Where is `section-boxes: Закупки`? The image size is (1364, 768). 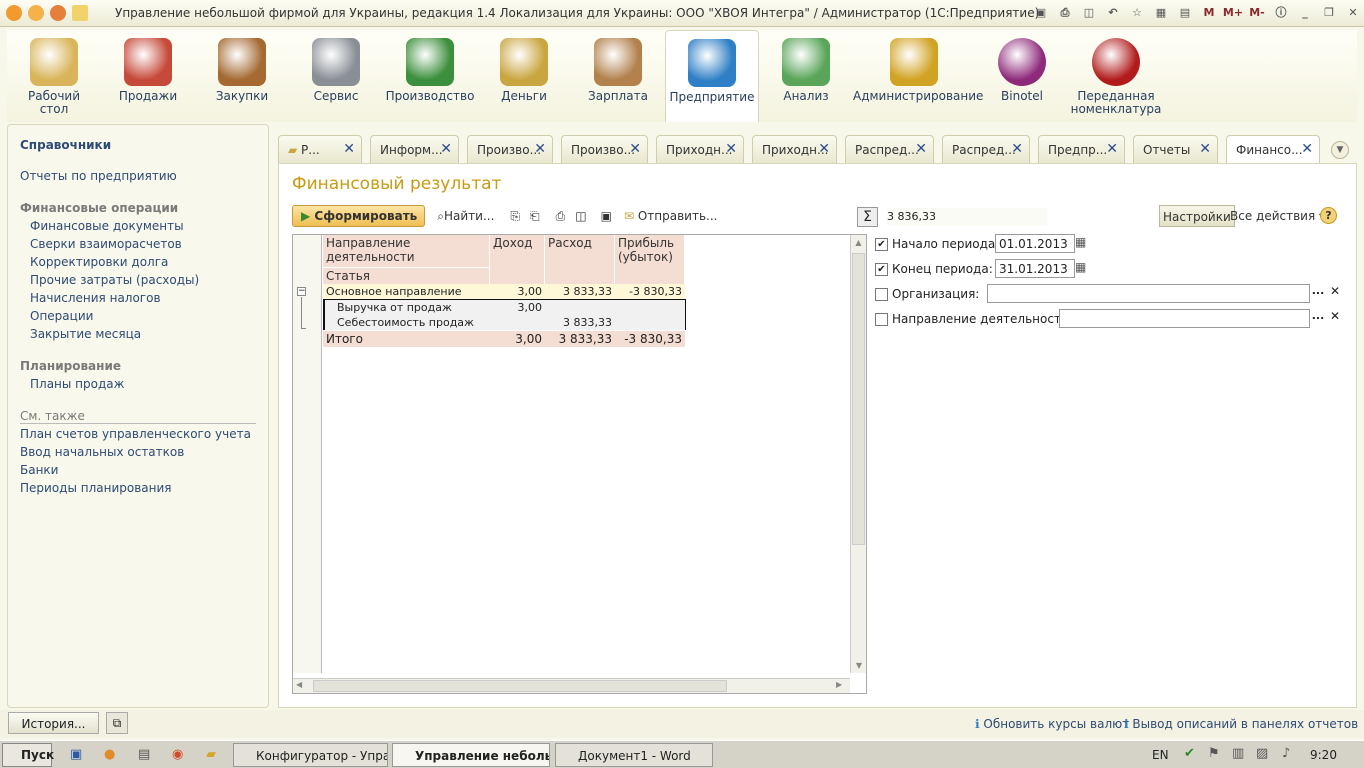 section-boxes: Закупки is located at coordinates (242, 76).